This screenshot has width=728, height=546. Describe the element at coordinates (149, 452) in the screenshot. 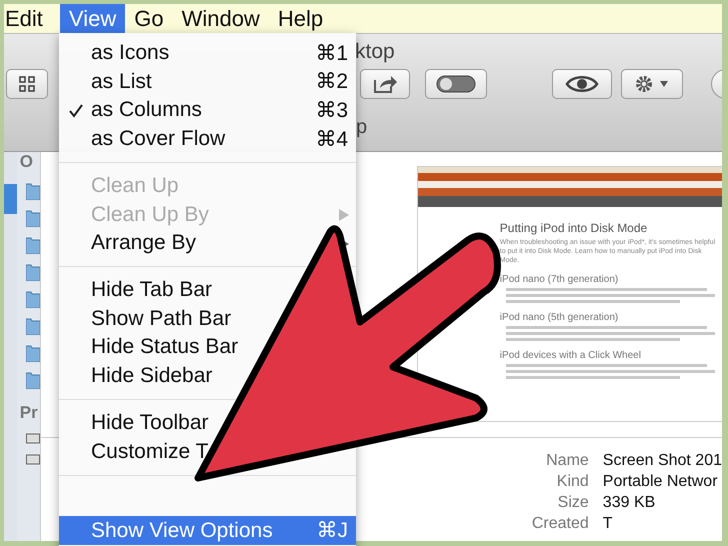

I see `menu-item: Customize T` at that location.